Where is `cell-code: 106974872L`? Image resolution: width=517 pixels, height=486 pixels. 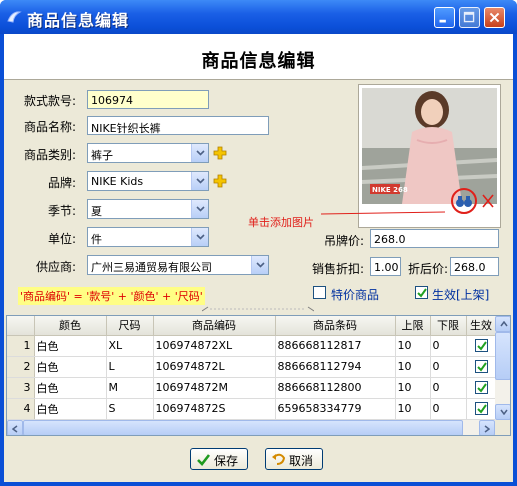 cell-code: 106974872L is located at coordinates (214, 367).